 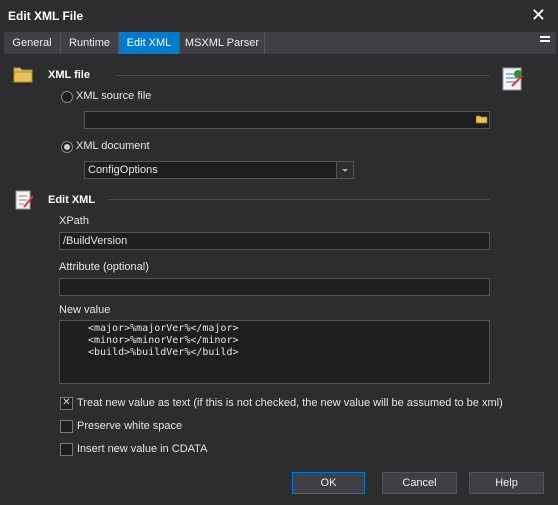 What do you see at coordinates (280, 43) in the screenshot?
I see `tab-strip: General Runtime Edit XML MSXML Parser` at bounding box center [280, 43].